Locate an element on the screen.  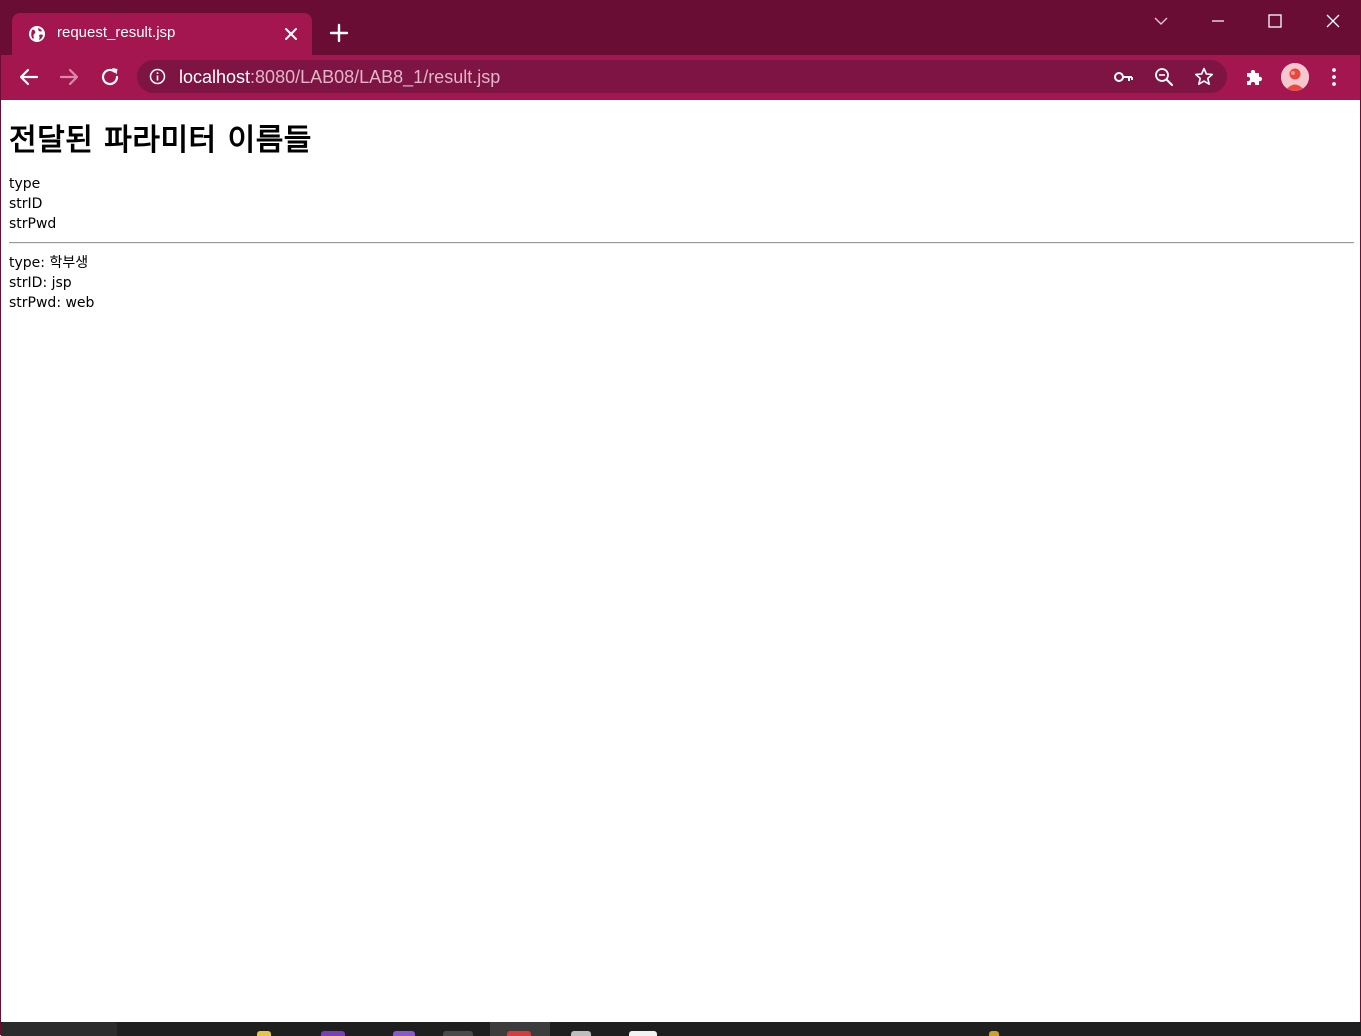
url-text: localhost:8080/LAB08/LAB8_1/result.jsp is located at coordinates (339, 77).